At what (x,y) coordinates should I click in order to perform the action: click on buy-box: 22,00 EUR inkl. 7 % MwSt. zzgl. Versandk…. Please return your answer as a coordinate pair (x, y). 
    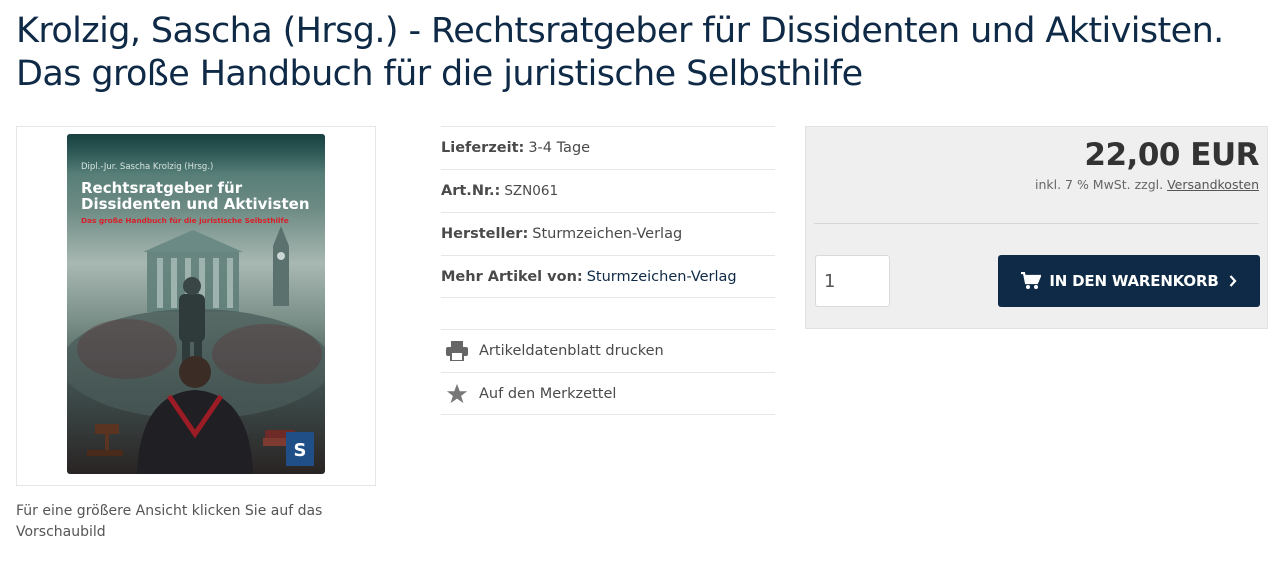
    Looking at the image, I should click on (1036, 227).